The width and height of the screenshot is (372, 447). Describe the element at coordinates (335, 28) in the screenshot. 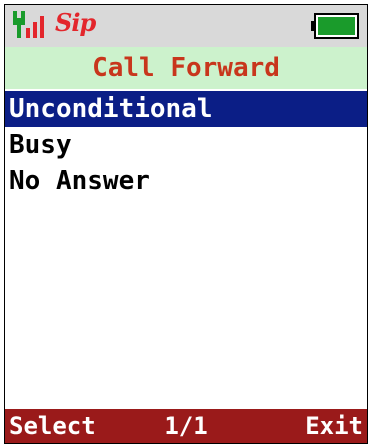

I see `battery-full-icon` at that location.